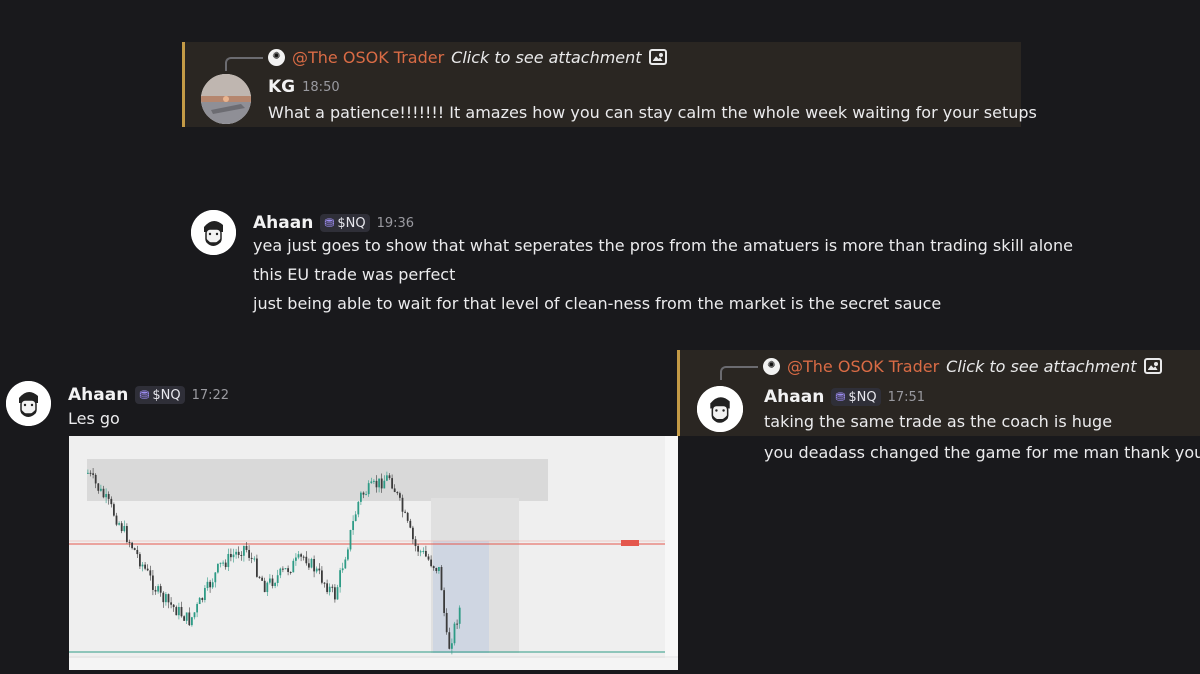 Image resolution: width=1200 pixels, height=674 pixels. What do you see at coordinates (395, 223) in the screenshot?
I see `timestamp: 19:36` at bounding box center [395, 223].